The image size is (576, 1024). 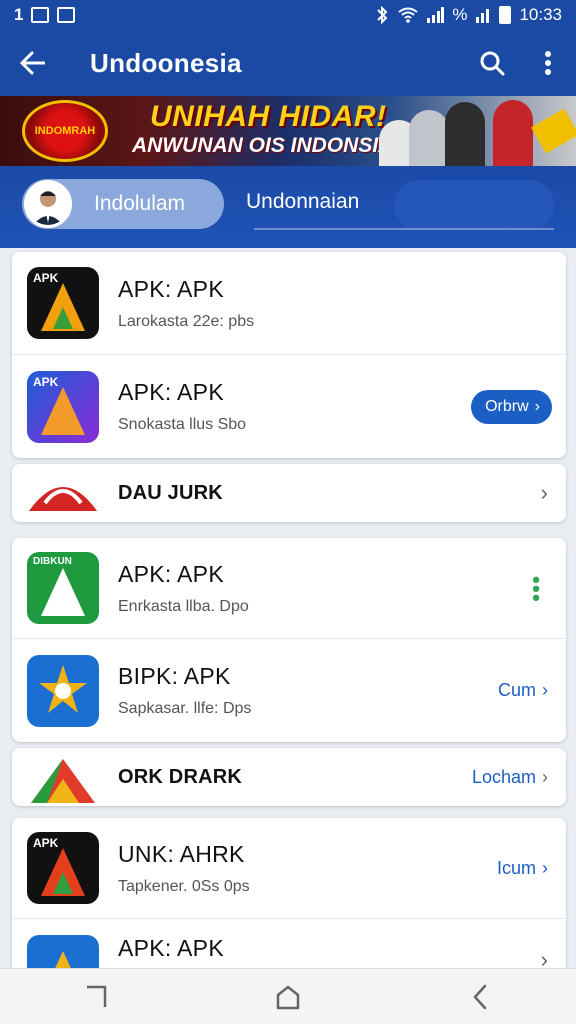 I want to click on list-card: ORK DRARK Locham ›, so click(x=289, y=777).